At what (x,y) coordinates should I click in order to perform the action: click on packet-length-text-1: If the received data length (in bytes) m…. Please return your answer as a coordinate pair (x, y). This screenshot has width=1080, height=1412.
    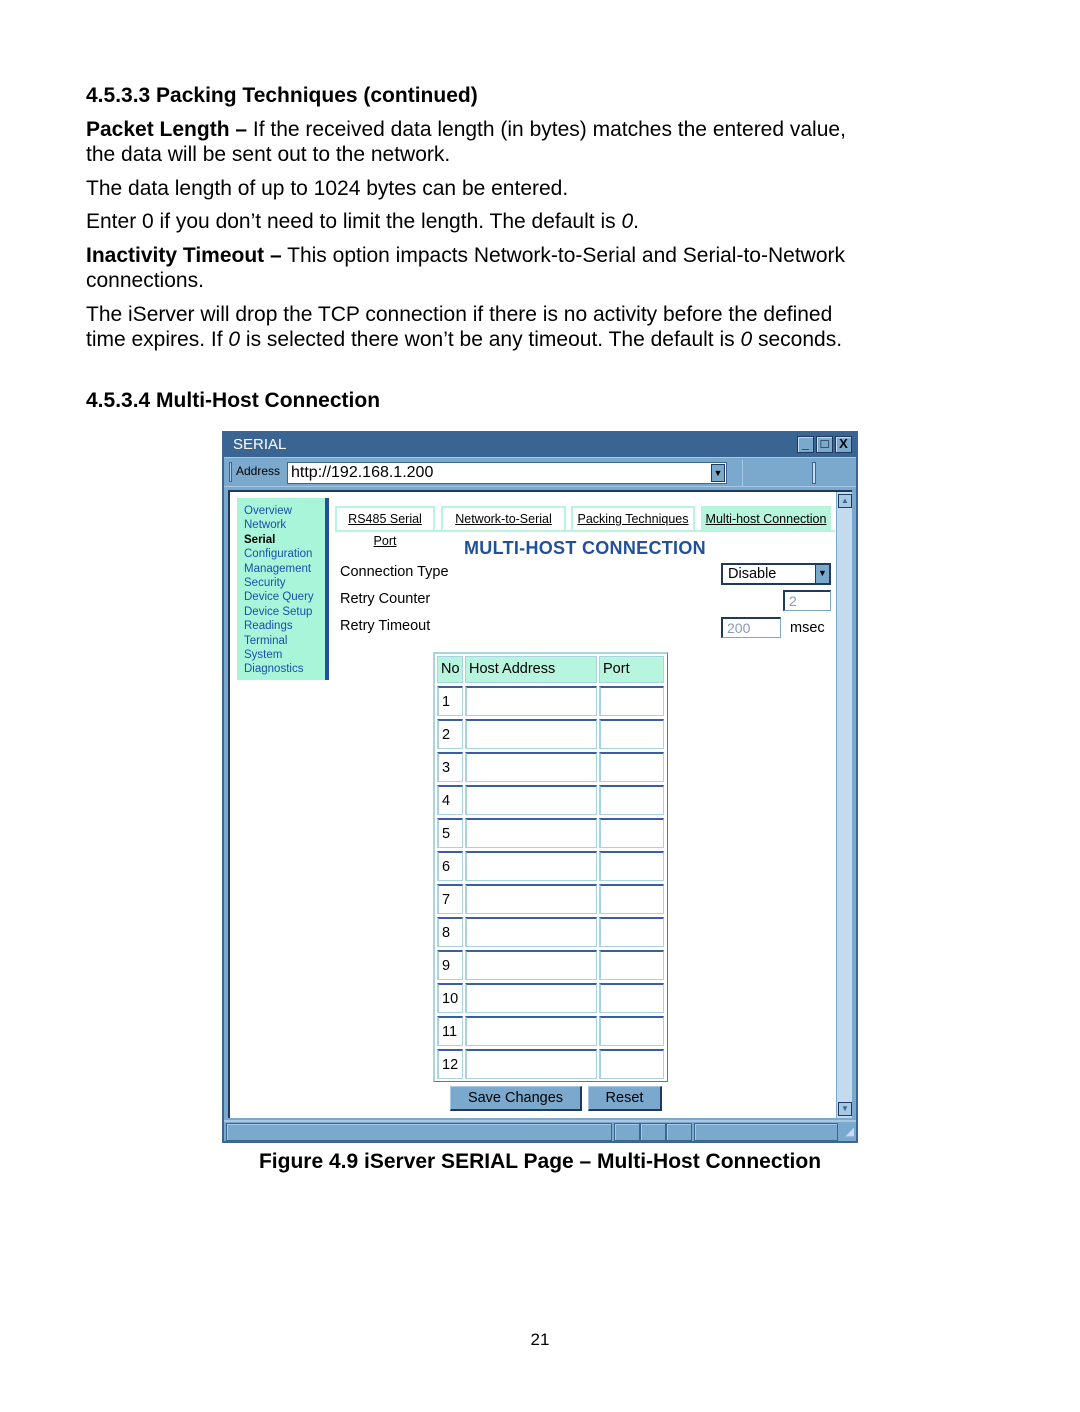
    Looking at the image, I should click on (546, 129).